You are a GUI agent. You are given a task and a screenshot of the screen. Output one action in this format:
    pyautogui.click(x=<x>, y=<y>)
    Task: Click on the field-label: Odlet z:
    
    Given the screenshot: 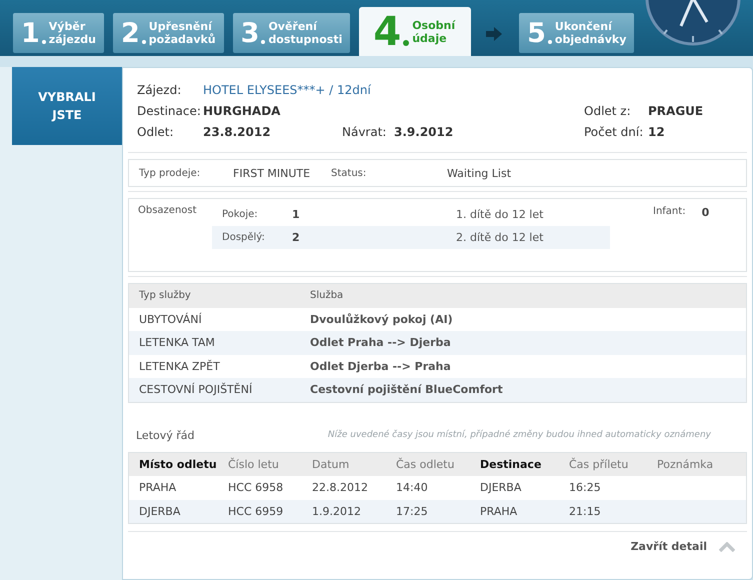 What is the action you would take?
    pyautogui.click(x=608, y=111)
    